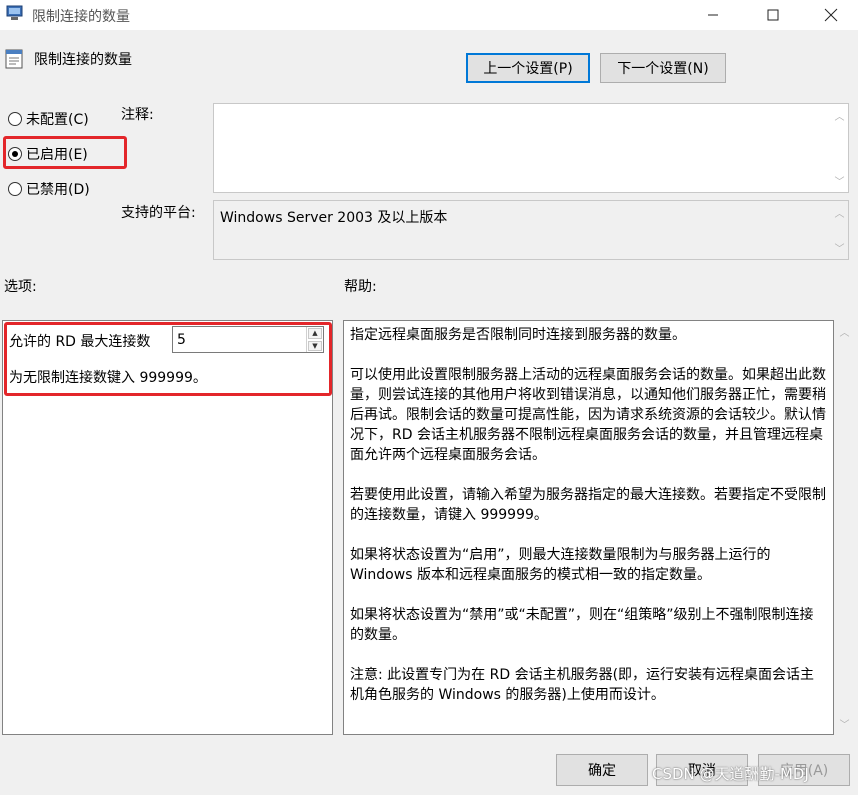  I want to click on max-connections-label: 允许的 RD 最大连接数, so click(80, 342).